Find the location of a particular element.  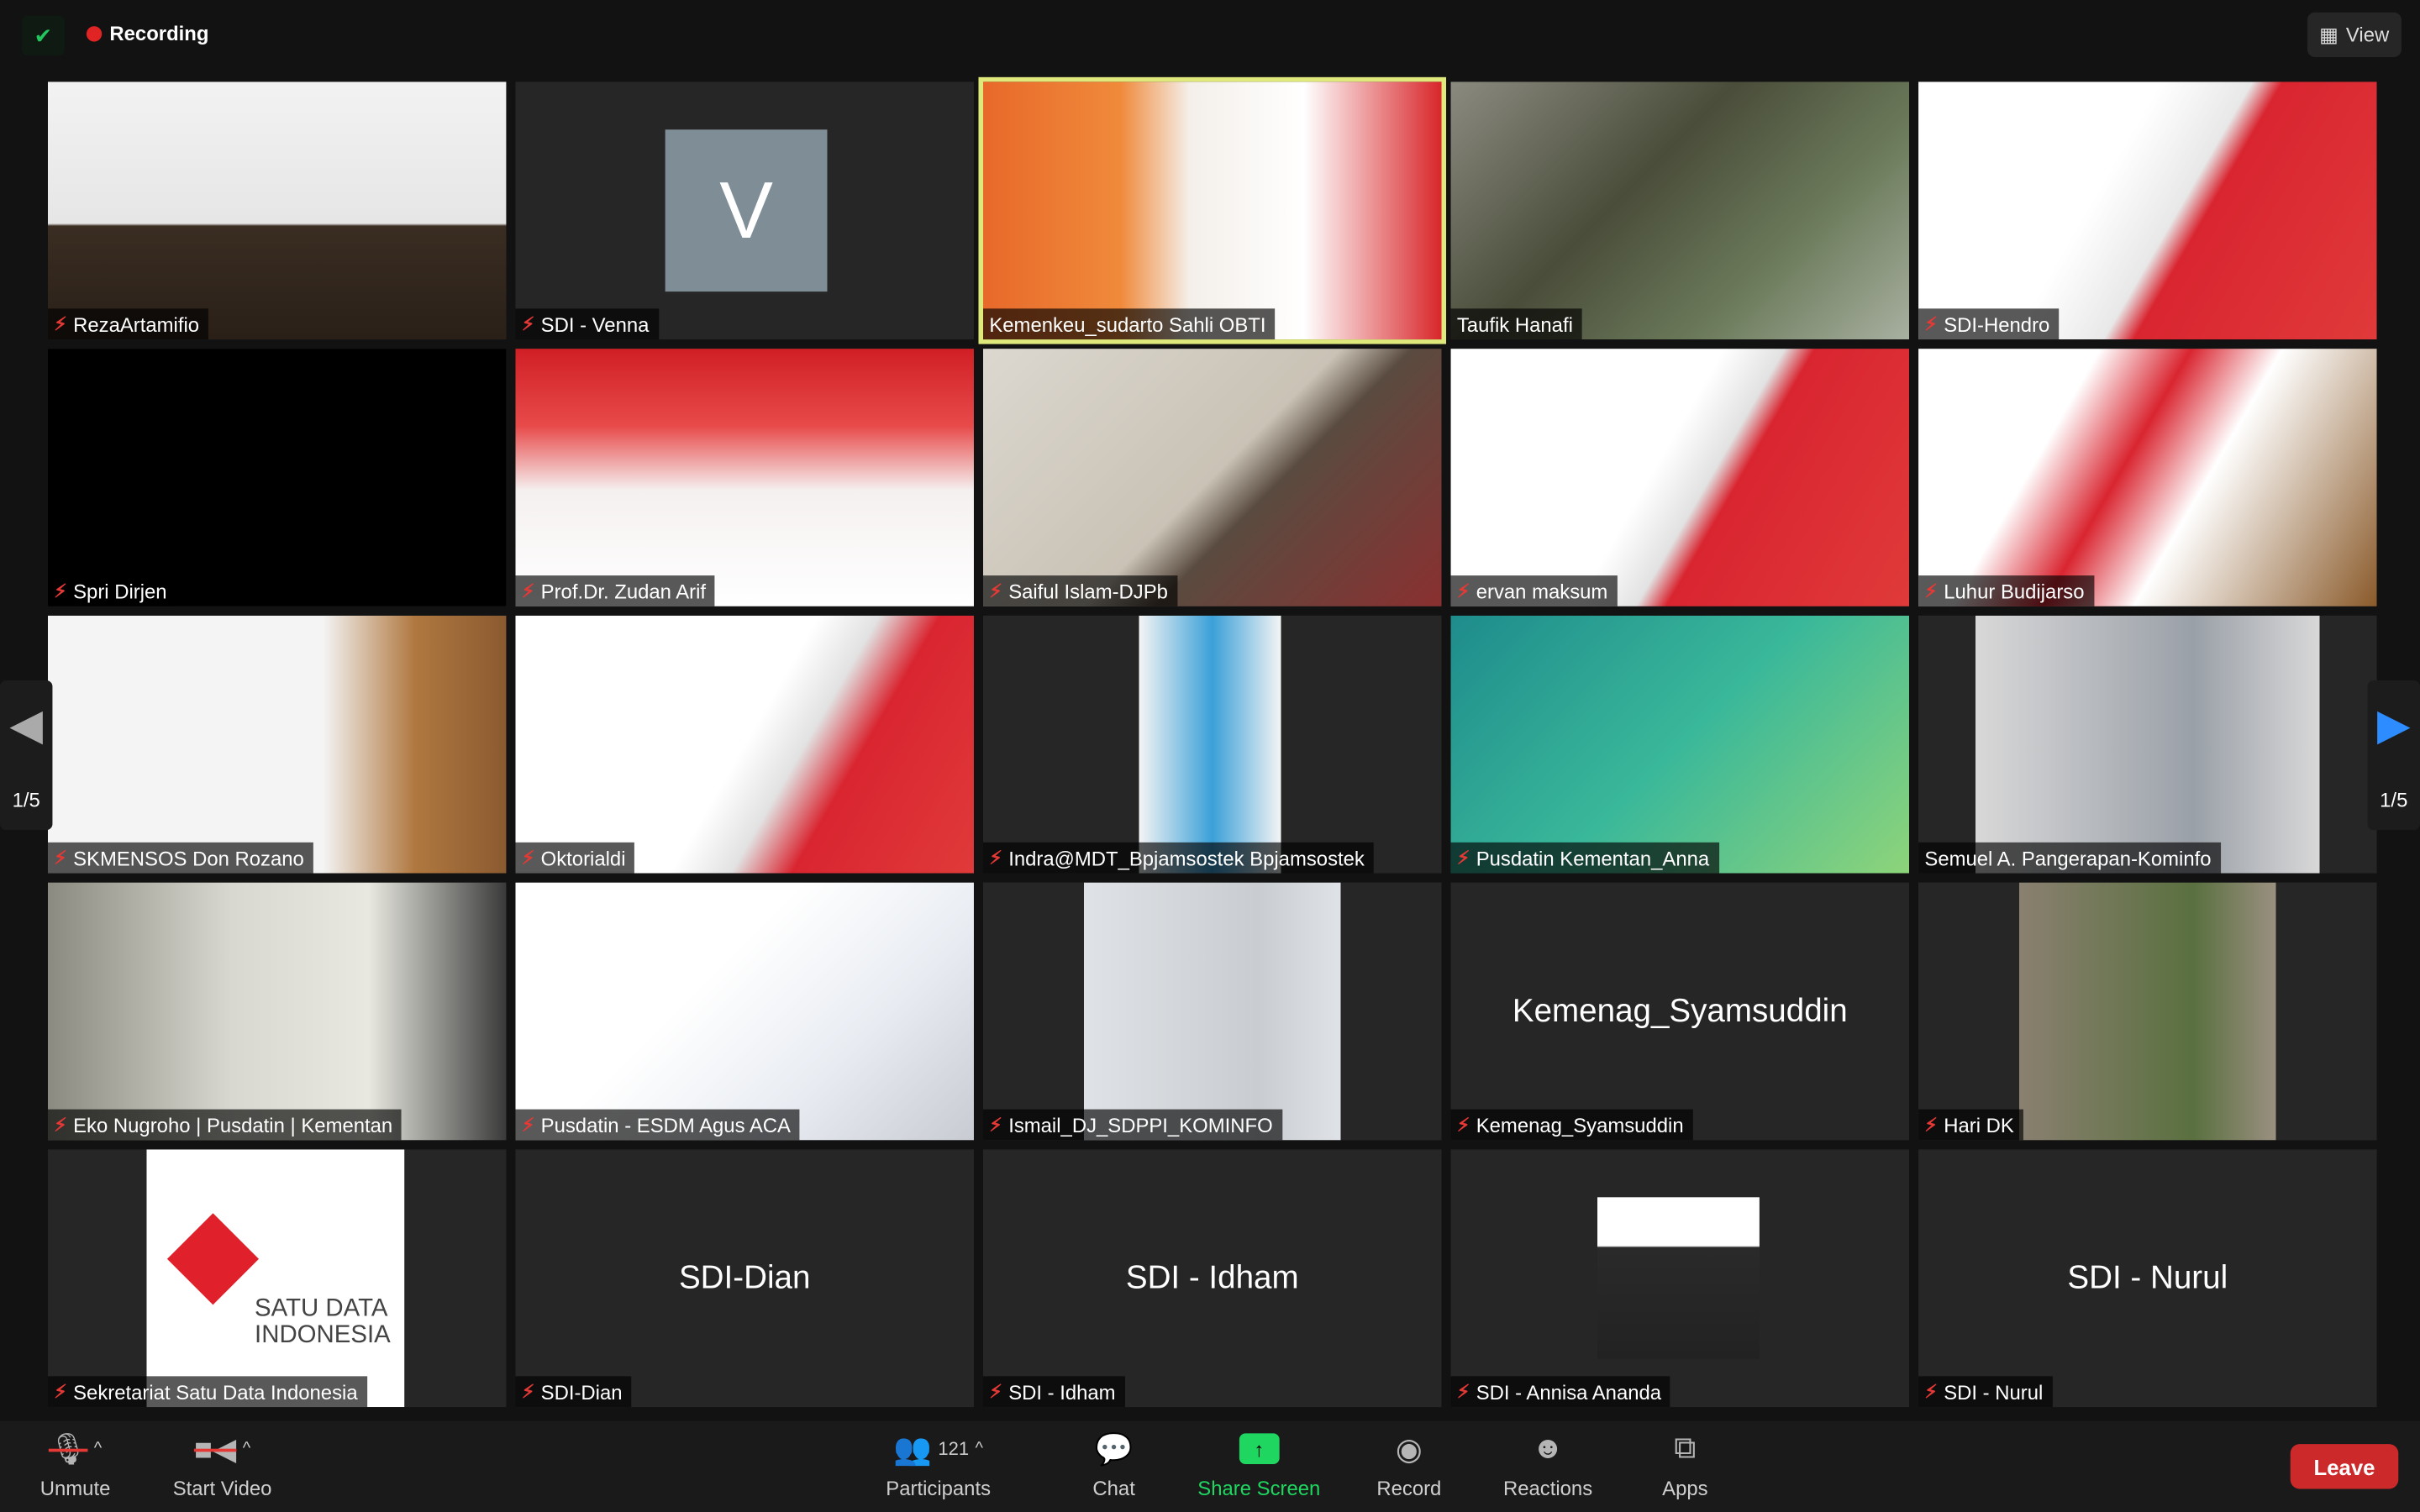

participant-tile: ⚡︎ Pusdatin Kementan_Anna is located at coordinates (1680, 744).